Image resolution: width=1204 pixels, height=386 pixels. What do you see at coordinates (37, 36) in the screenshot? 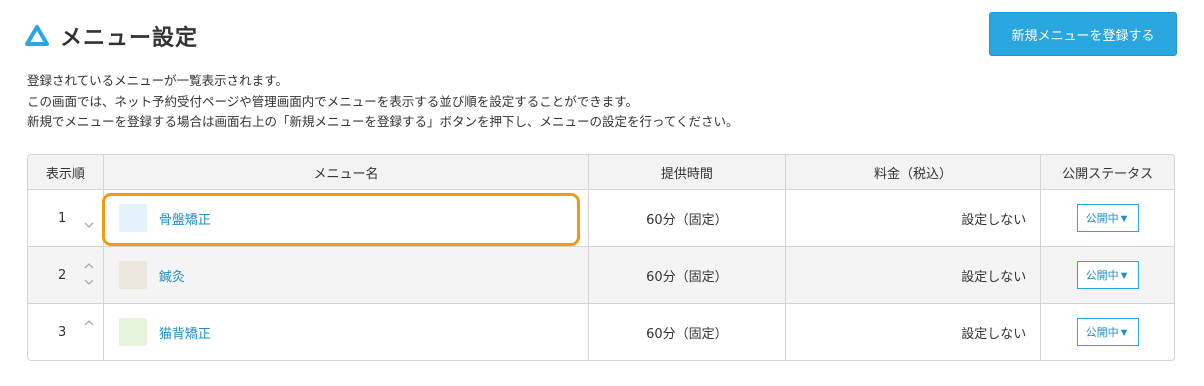
I see `triangle-logo-icon` at bounding box center [37, 36].